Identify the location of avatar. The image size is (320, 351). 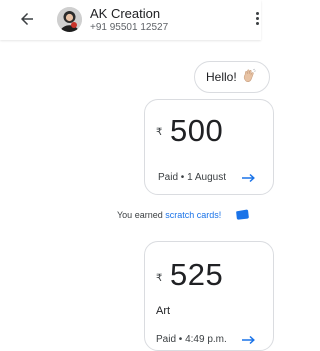
(69, 19).